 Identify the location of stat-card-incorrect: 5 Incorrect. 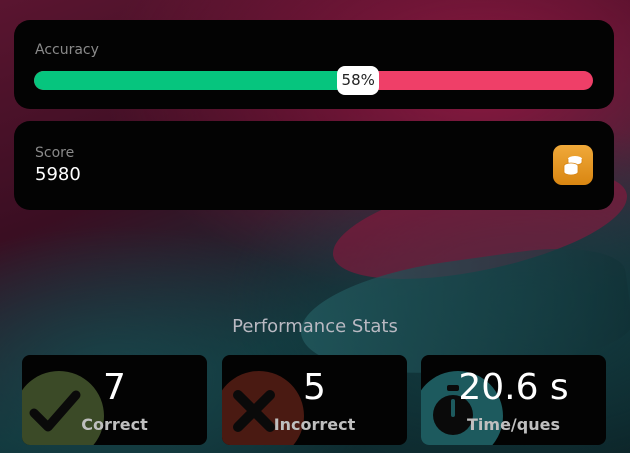
(314, 400).